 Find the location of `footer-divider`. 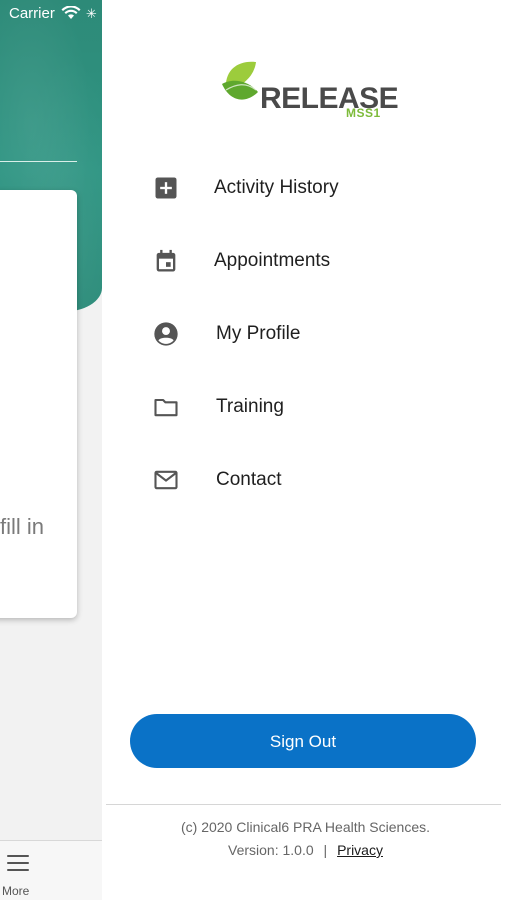

footer-divider is located at coordinates (303, 804).